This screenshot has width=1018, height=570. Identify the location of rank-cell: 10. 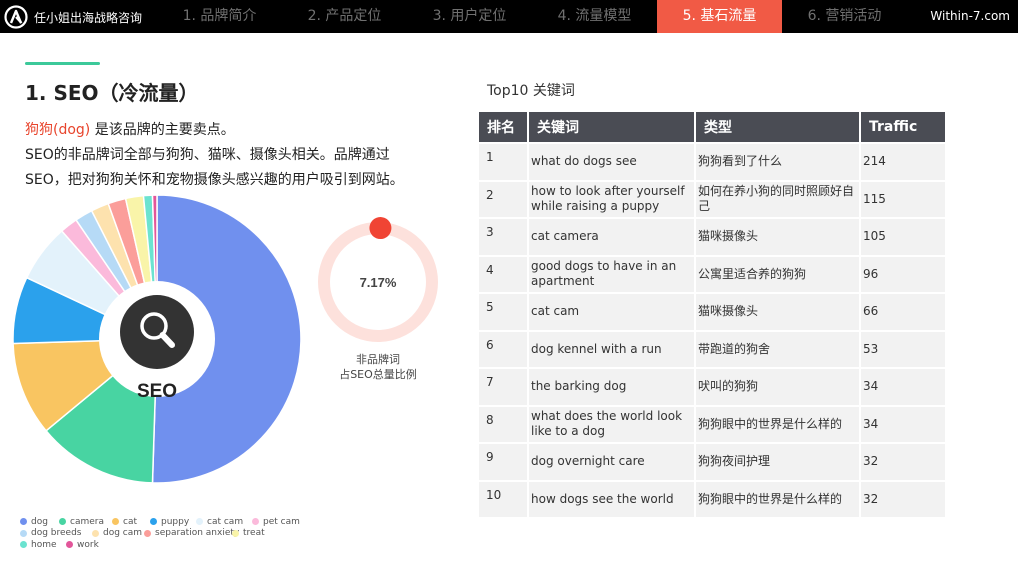
(504, 498).